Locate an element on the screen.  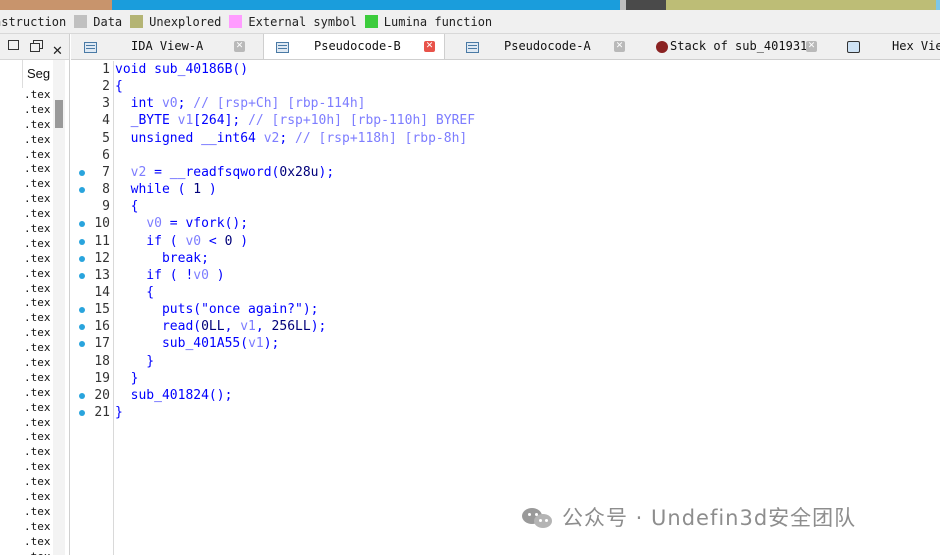
restore-button is located at coordinates (37, 46).